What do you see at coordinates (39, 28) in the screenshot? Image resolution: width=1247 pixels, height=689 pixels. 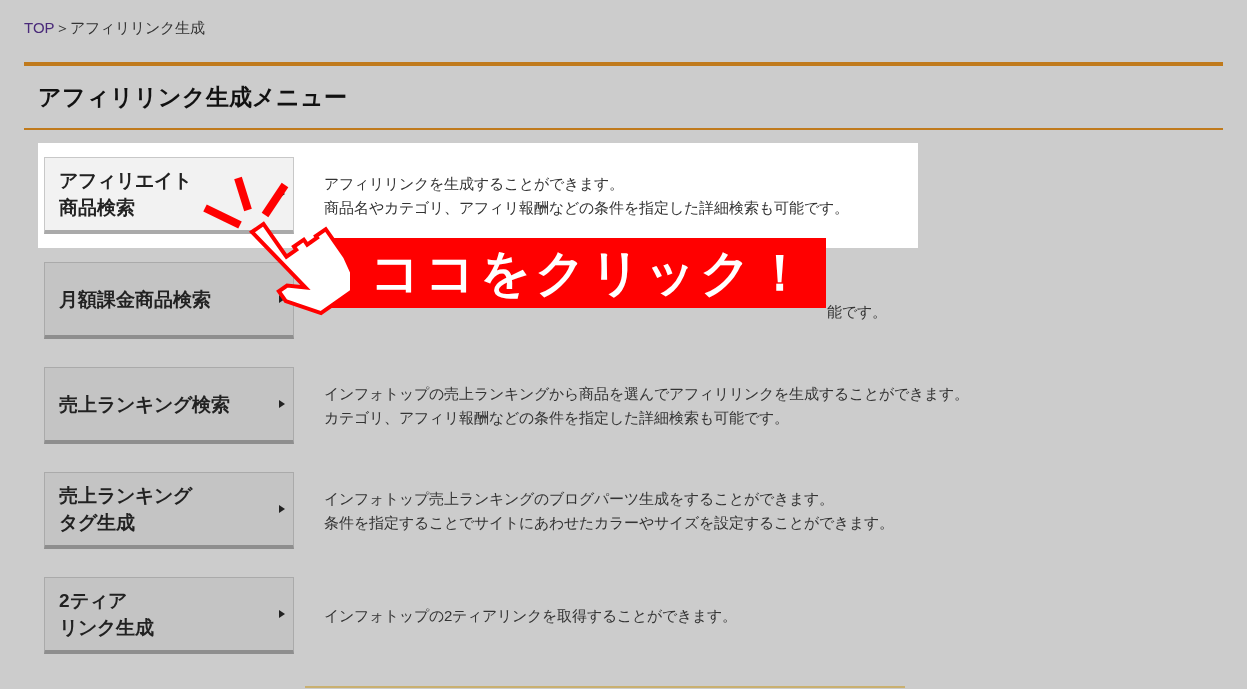 I see `breadcrumb-link: TOP` at bounding box center [39, 28].